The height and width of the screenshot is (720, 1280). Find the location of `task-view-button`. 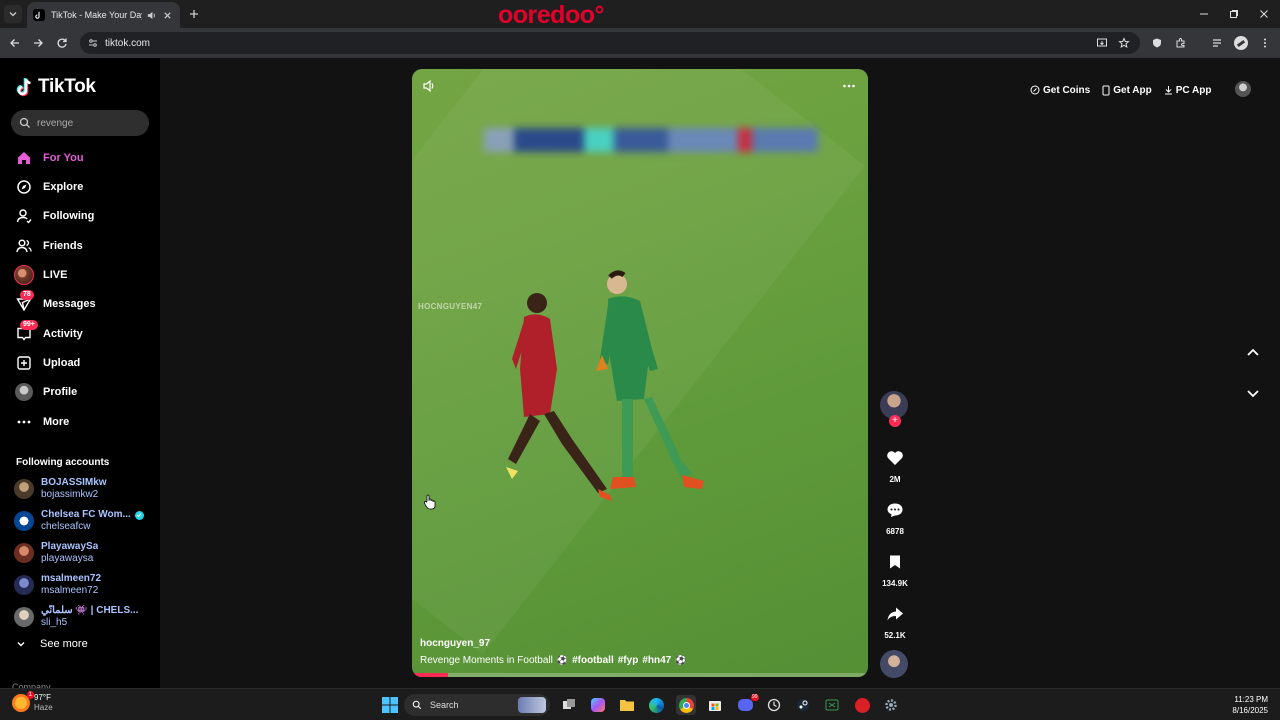

task-view-button is located at coordinates (569, 705).